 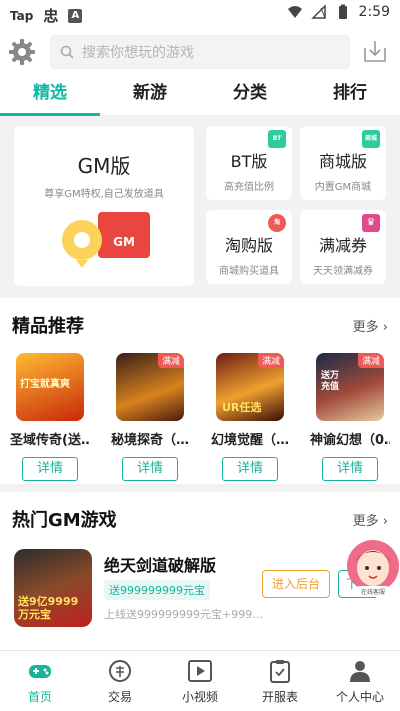 What do you see at coordinates (294, 12) in the screenshot?
I see `wifi-icon` at bounding box center [294, 12].